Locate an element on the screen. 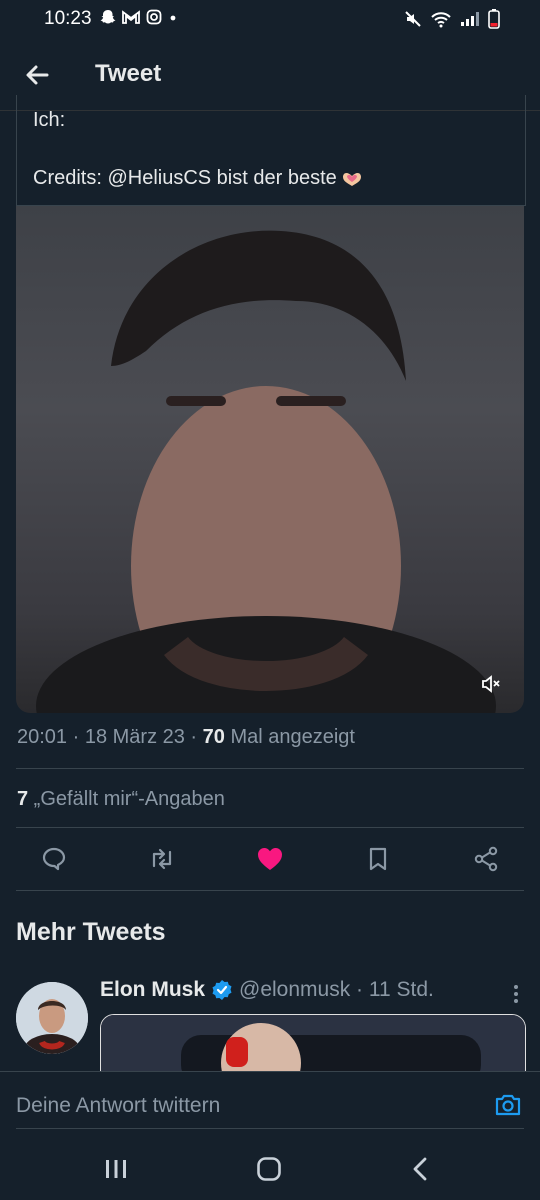 The width and height of the screenshot is (540, 1200). gmail-icon is located at coordinates (131, 17).